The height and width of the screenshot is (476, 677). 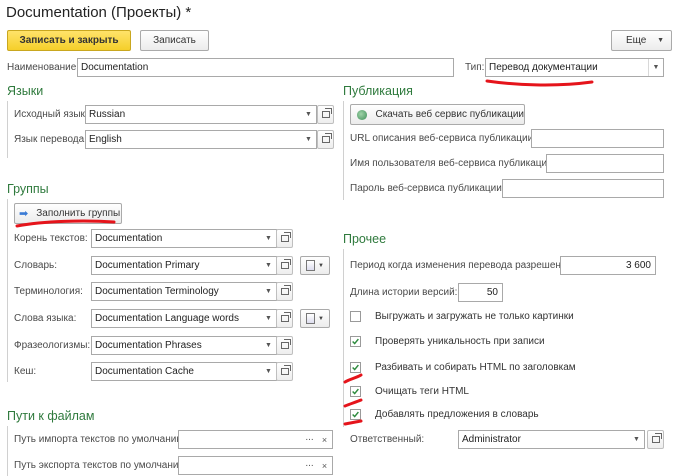 I want to click on publication-divider, so click(x=343, y=150).